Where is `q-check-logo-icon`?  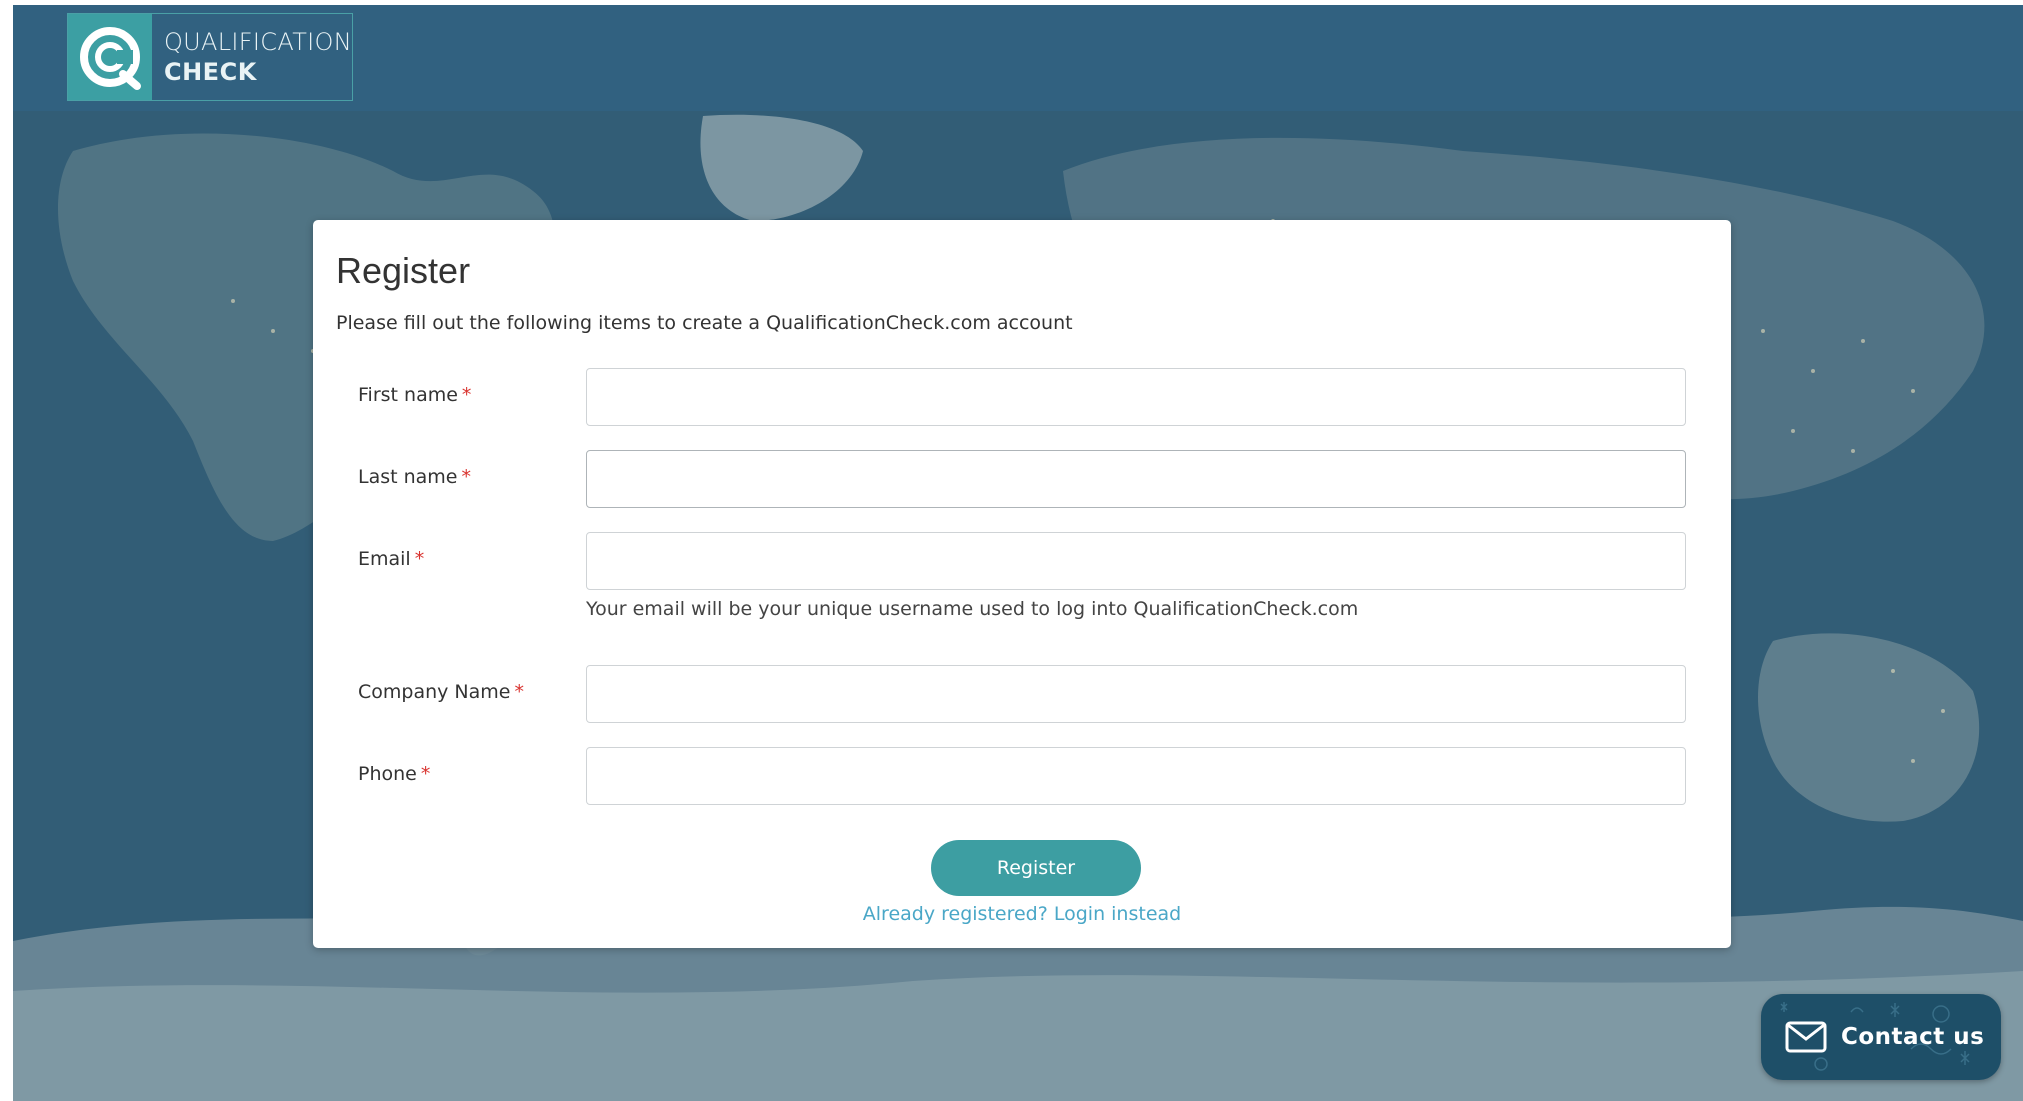
q-check-logo-icon is located at coordinates (110, 57).